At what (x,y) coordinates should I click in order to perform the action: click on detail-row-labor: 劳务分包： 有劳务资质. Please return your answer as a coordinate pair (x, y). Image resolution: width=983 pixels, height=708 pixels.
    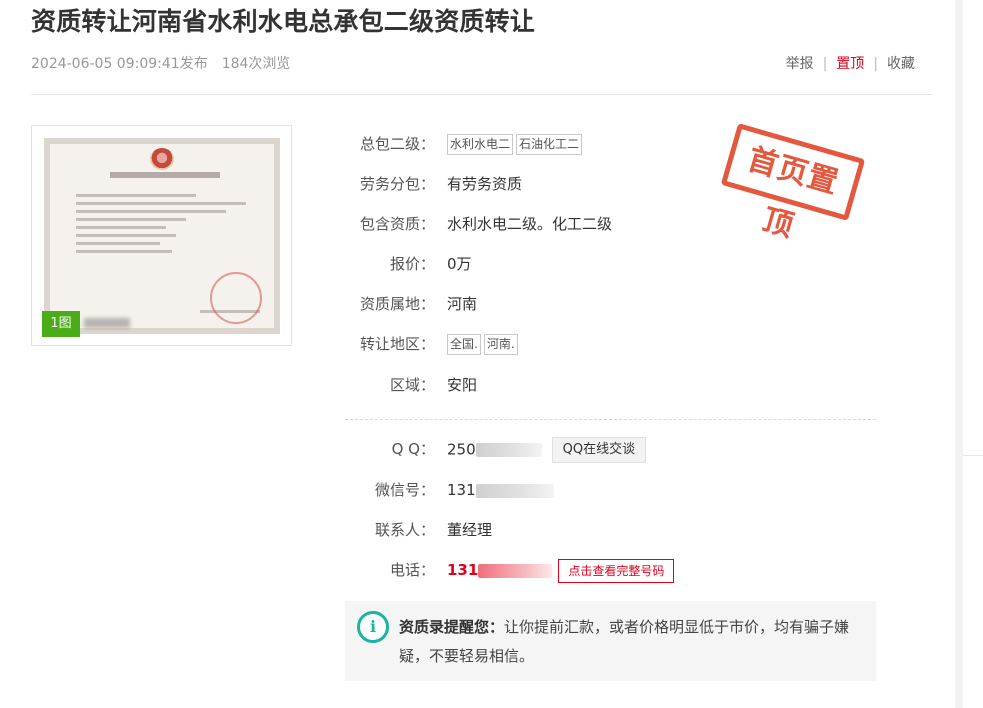
    Looking at the image, I should click on (433, 184).